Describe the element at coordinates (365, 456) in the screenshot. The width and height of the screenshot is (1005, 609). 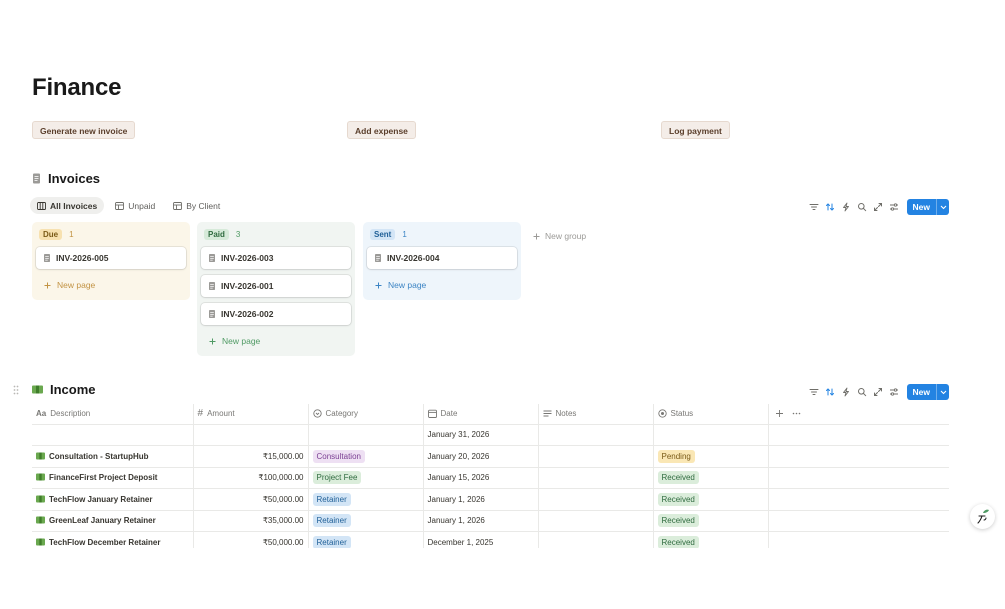
I see `cell-category: Consultation` at that location.